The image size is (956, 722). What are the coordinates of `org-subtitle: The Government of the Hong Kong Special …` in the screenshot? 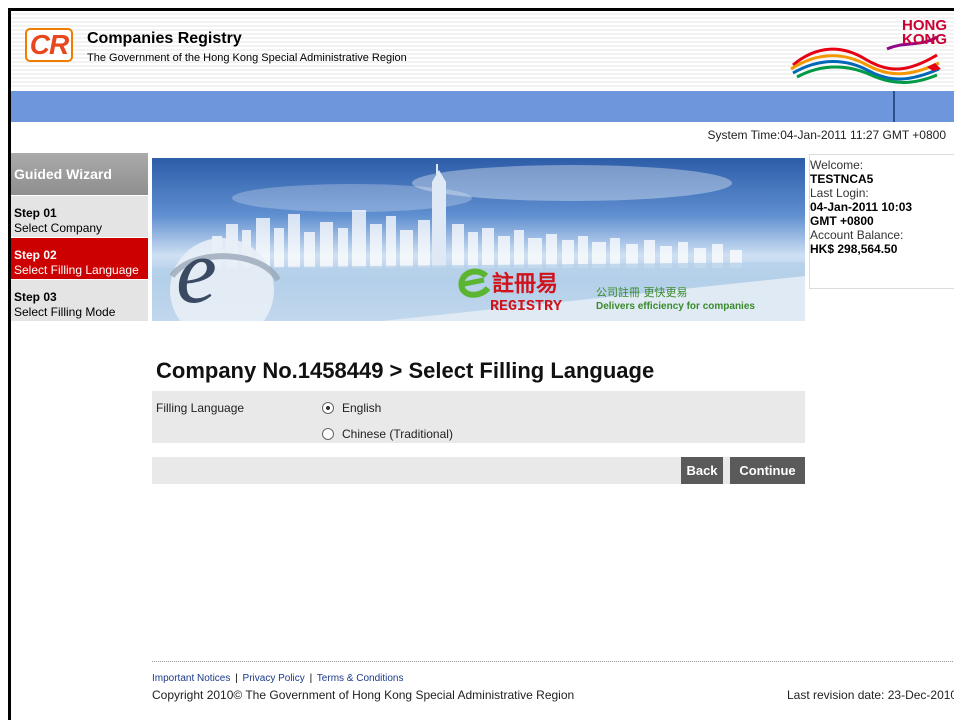 It's located at (247, 58).